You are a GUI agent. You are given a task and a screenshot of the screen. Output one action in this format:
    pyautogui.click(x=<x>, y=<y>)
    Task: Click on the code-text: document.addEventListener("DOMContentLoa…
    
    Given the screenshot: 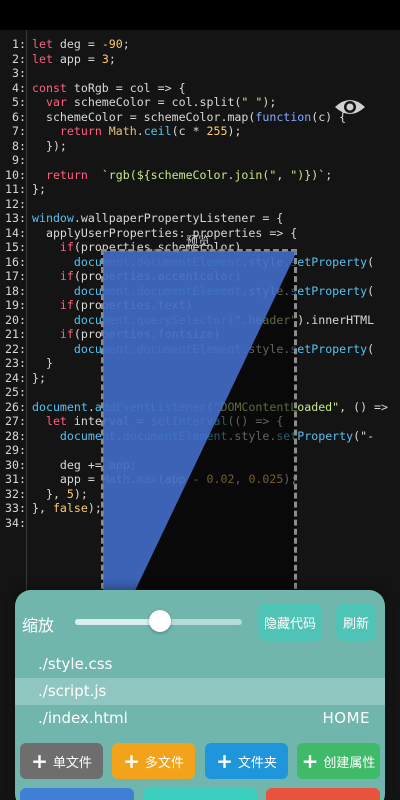 What is the action you would take?
    pyautogui.click(x=210, y=406)
    